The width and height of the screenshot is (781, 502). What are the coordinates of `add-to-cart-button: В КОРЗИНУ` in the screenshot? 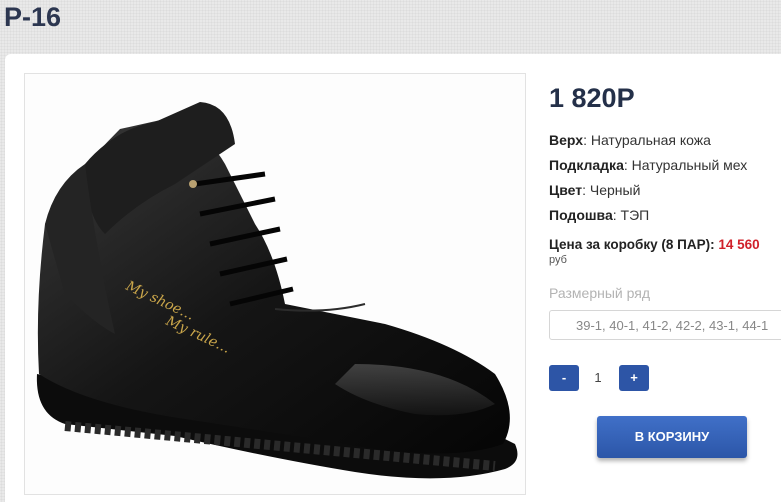 It's located at (672, 437).